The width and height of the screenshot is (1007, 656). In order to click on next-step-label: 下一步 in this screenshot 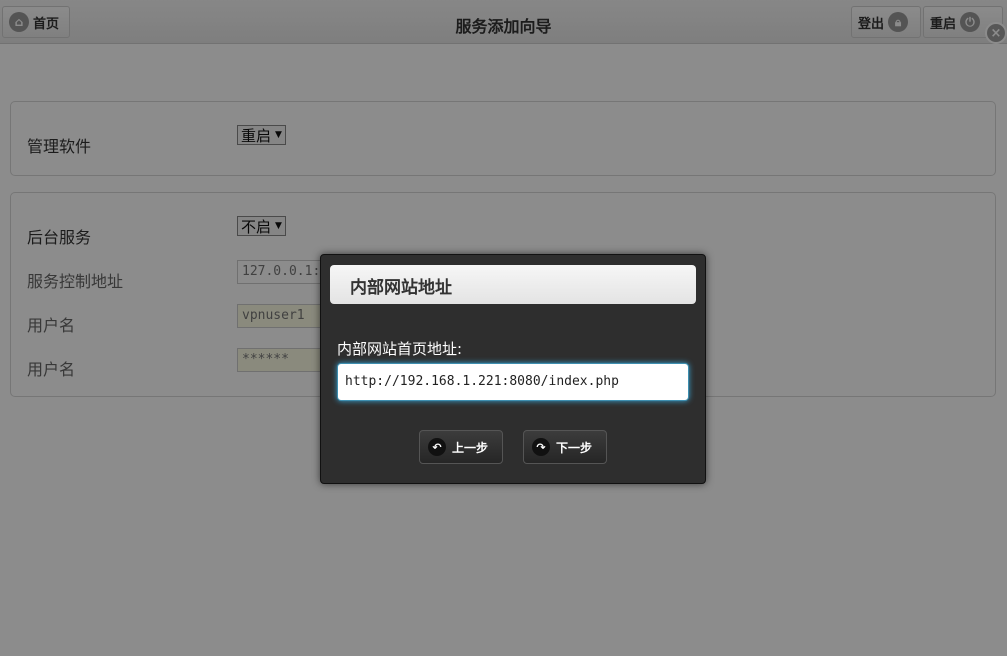, I will do `click(574, 447)`.